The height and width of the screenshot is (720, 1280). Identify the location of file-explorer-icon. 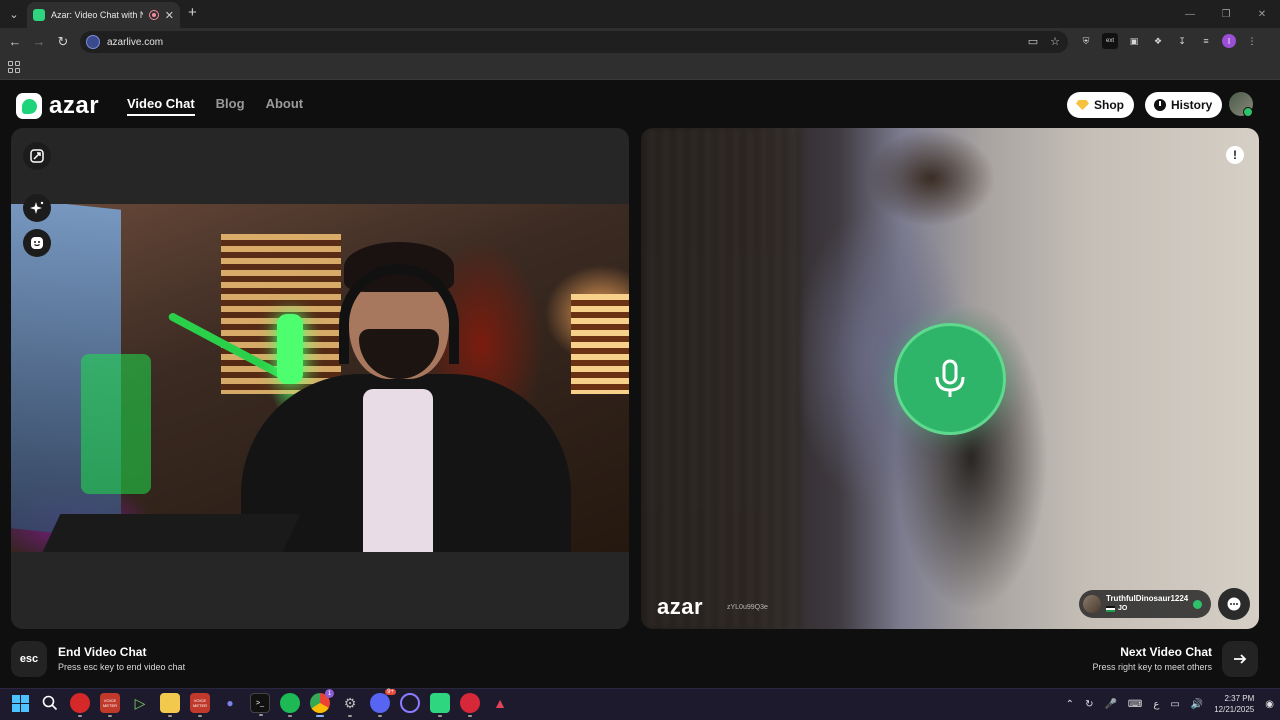
(170, 705).